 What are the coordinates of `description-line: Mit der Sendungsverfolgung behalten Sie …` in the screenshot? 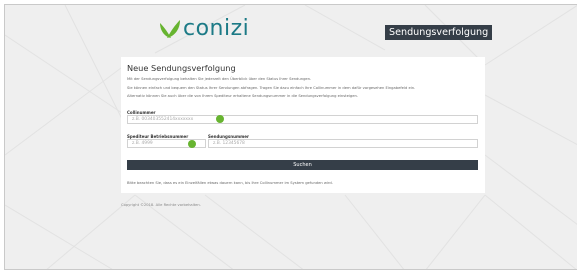 It's located at (219, 79).